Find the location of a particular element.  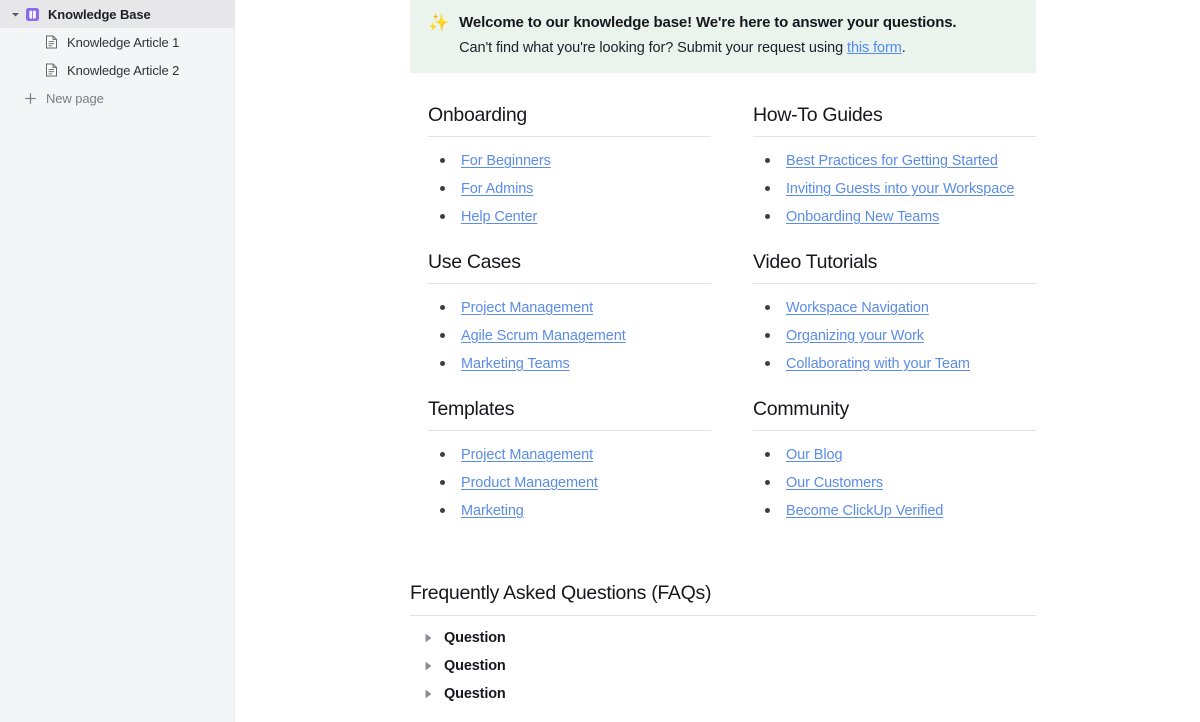

section-link-list: For Beginners For Admins Help Center is located at coordinates (569, 189).